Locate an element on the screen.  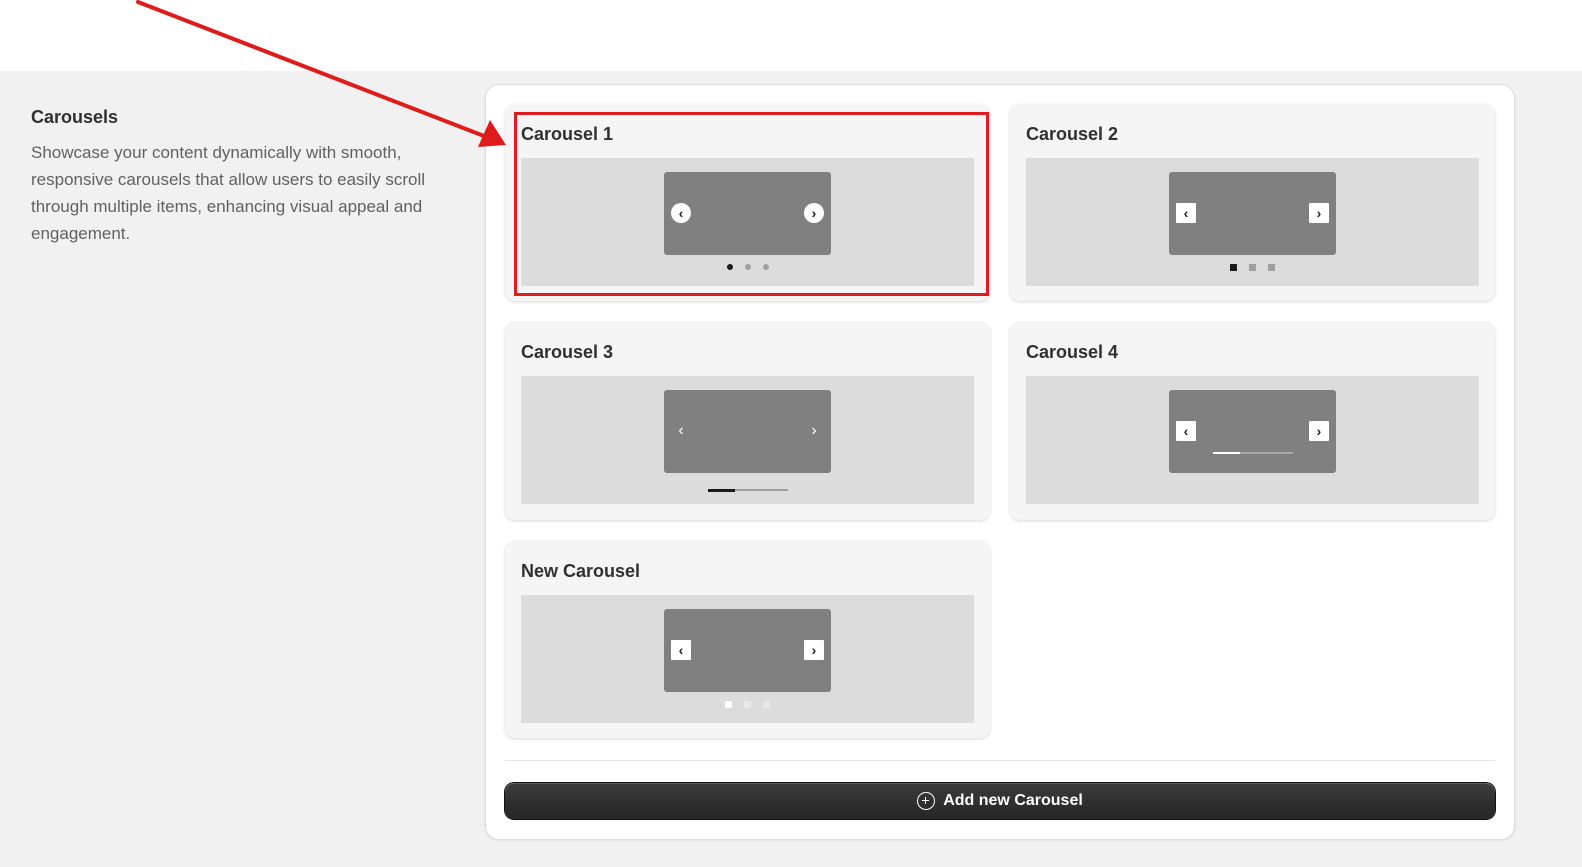
top-bar is located at coordinates (791, 35).